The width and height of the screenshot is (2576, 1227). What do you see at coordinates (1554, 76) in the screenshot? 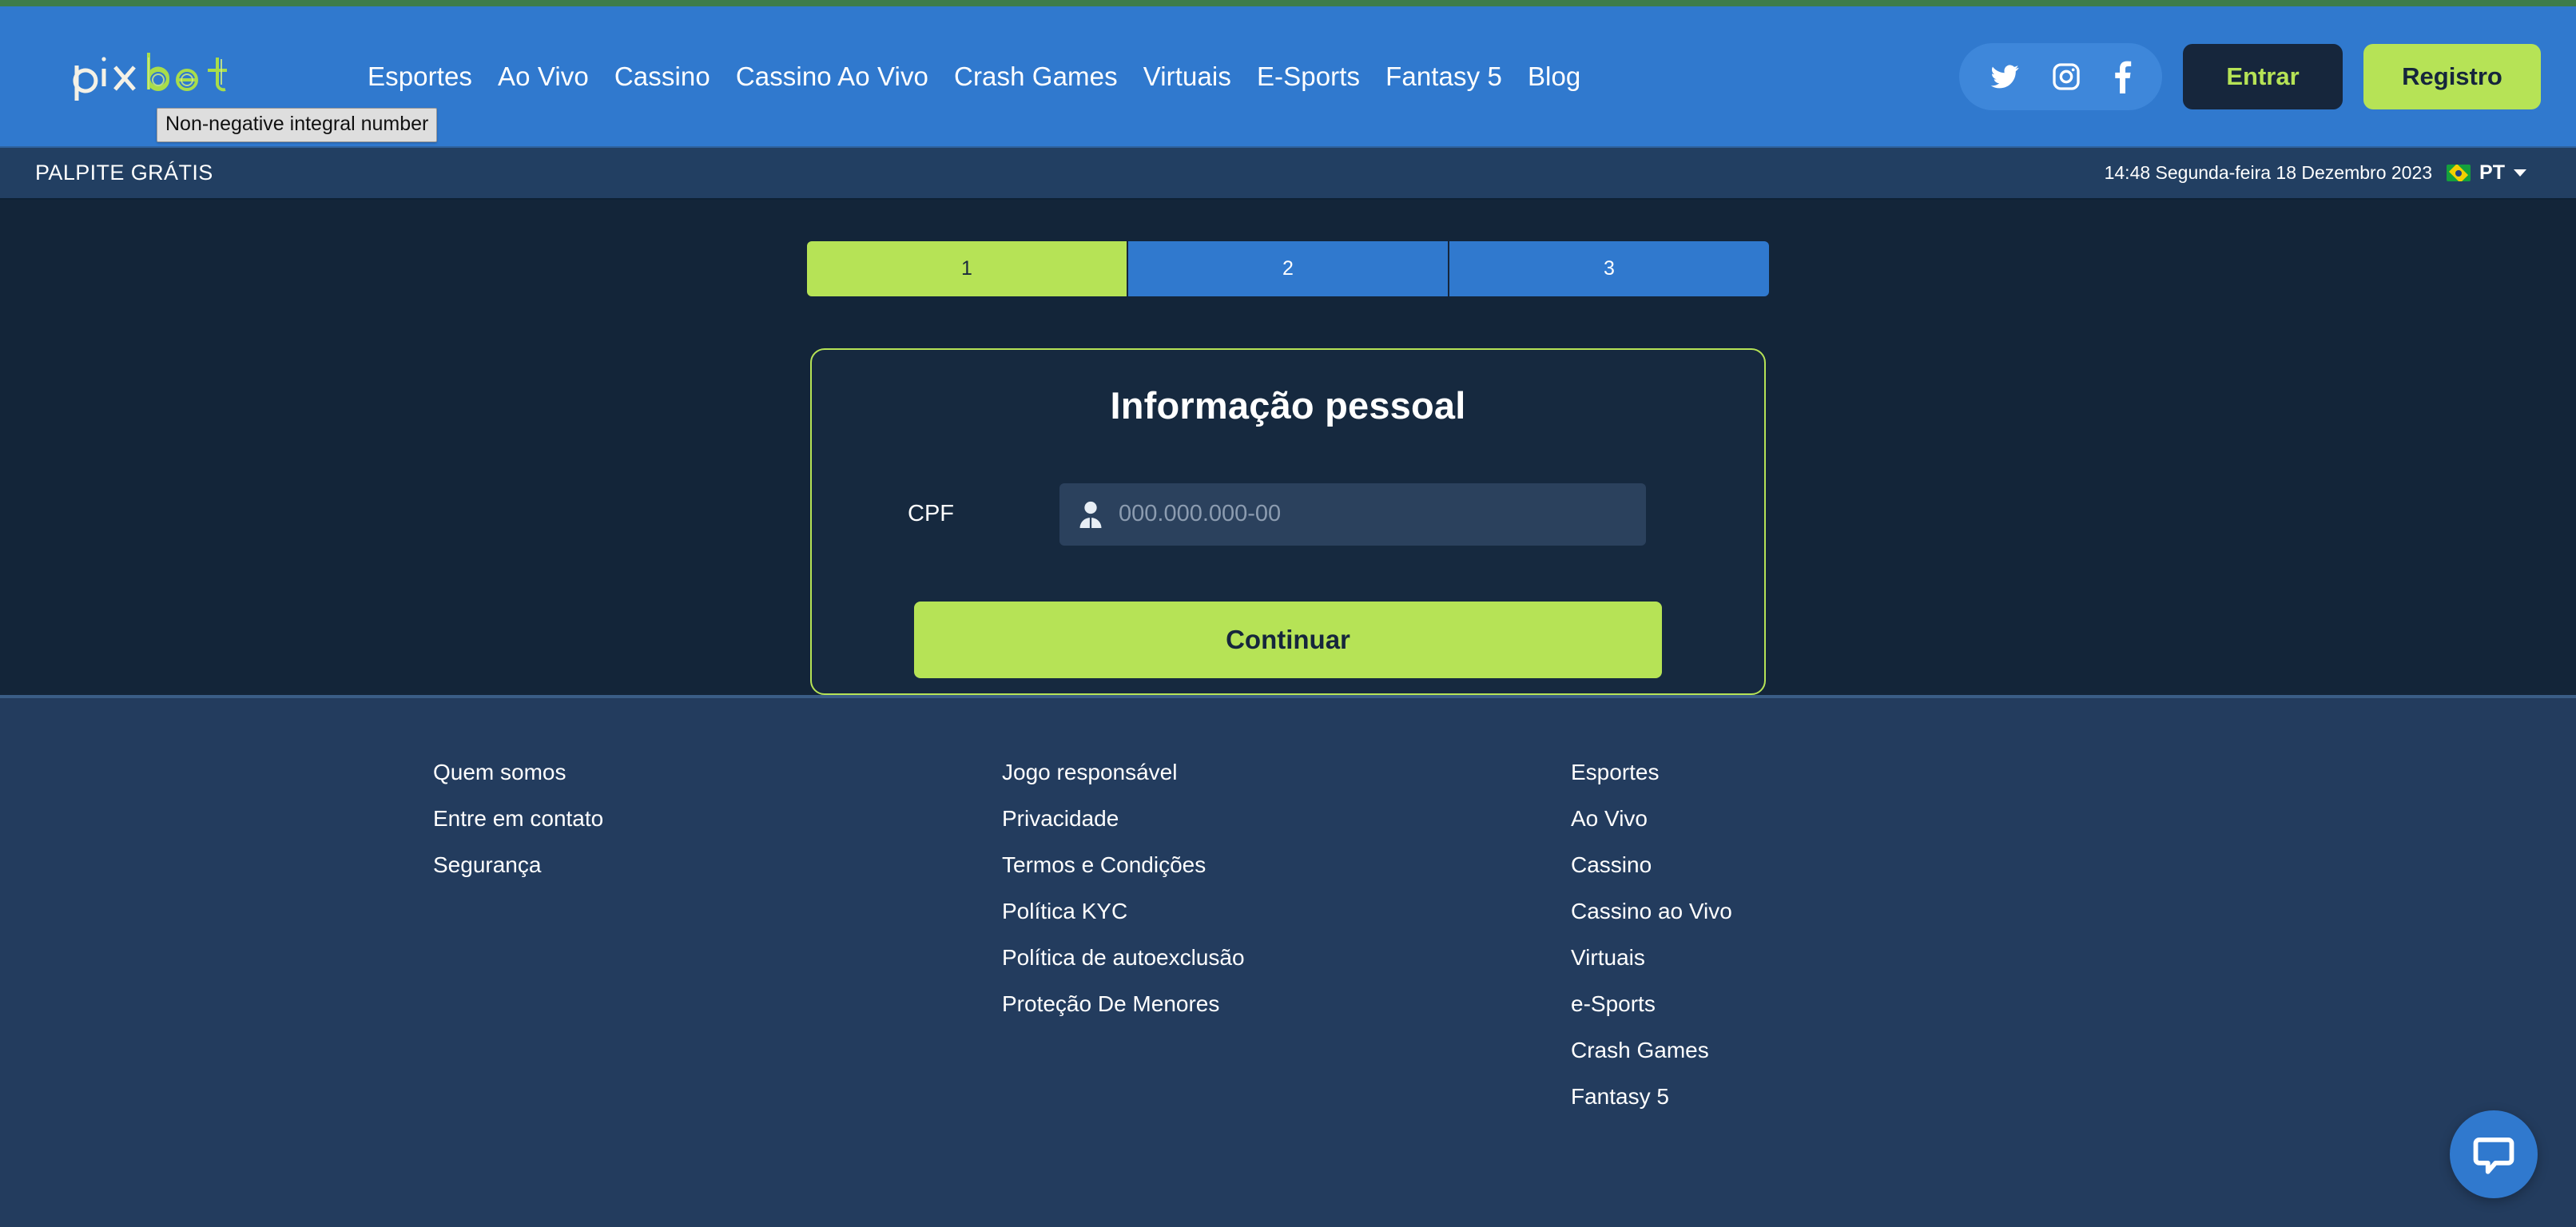
I see `nav-item-blog: Blog` at bounding box center [1554, 76].